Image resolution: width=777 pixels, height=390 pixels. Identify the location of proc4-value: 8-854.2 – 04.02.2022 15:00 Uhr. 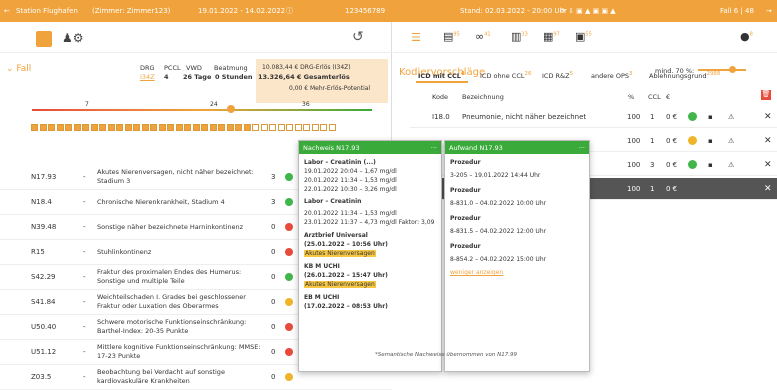
(498, 259).